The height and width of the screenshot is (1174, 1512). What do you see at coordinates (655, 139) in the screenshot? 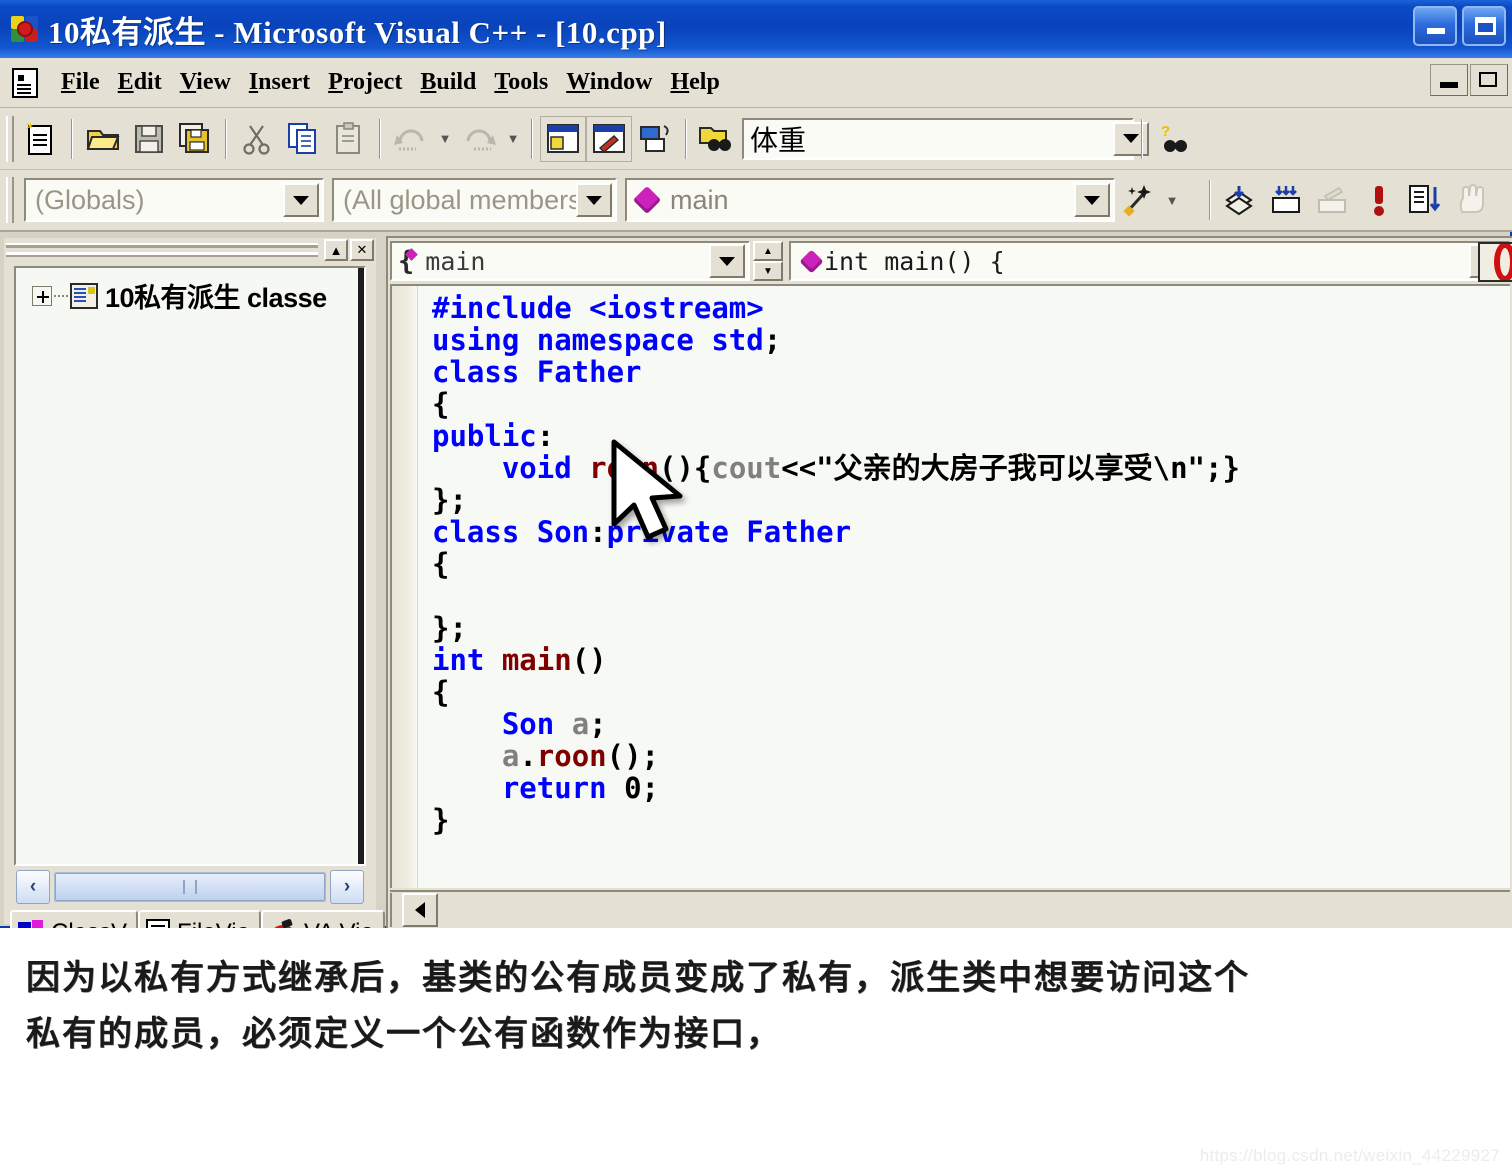
I see `watch-window-icon` at bounding box center [655, 139].